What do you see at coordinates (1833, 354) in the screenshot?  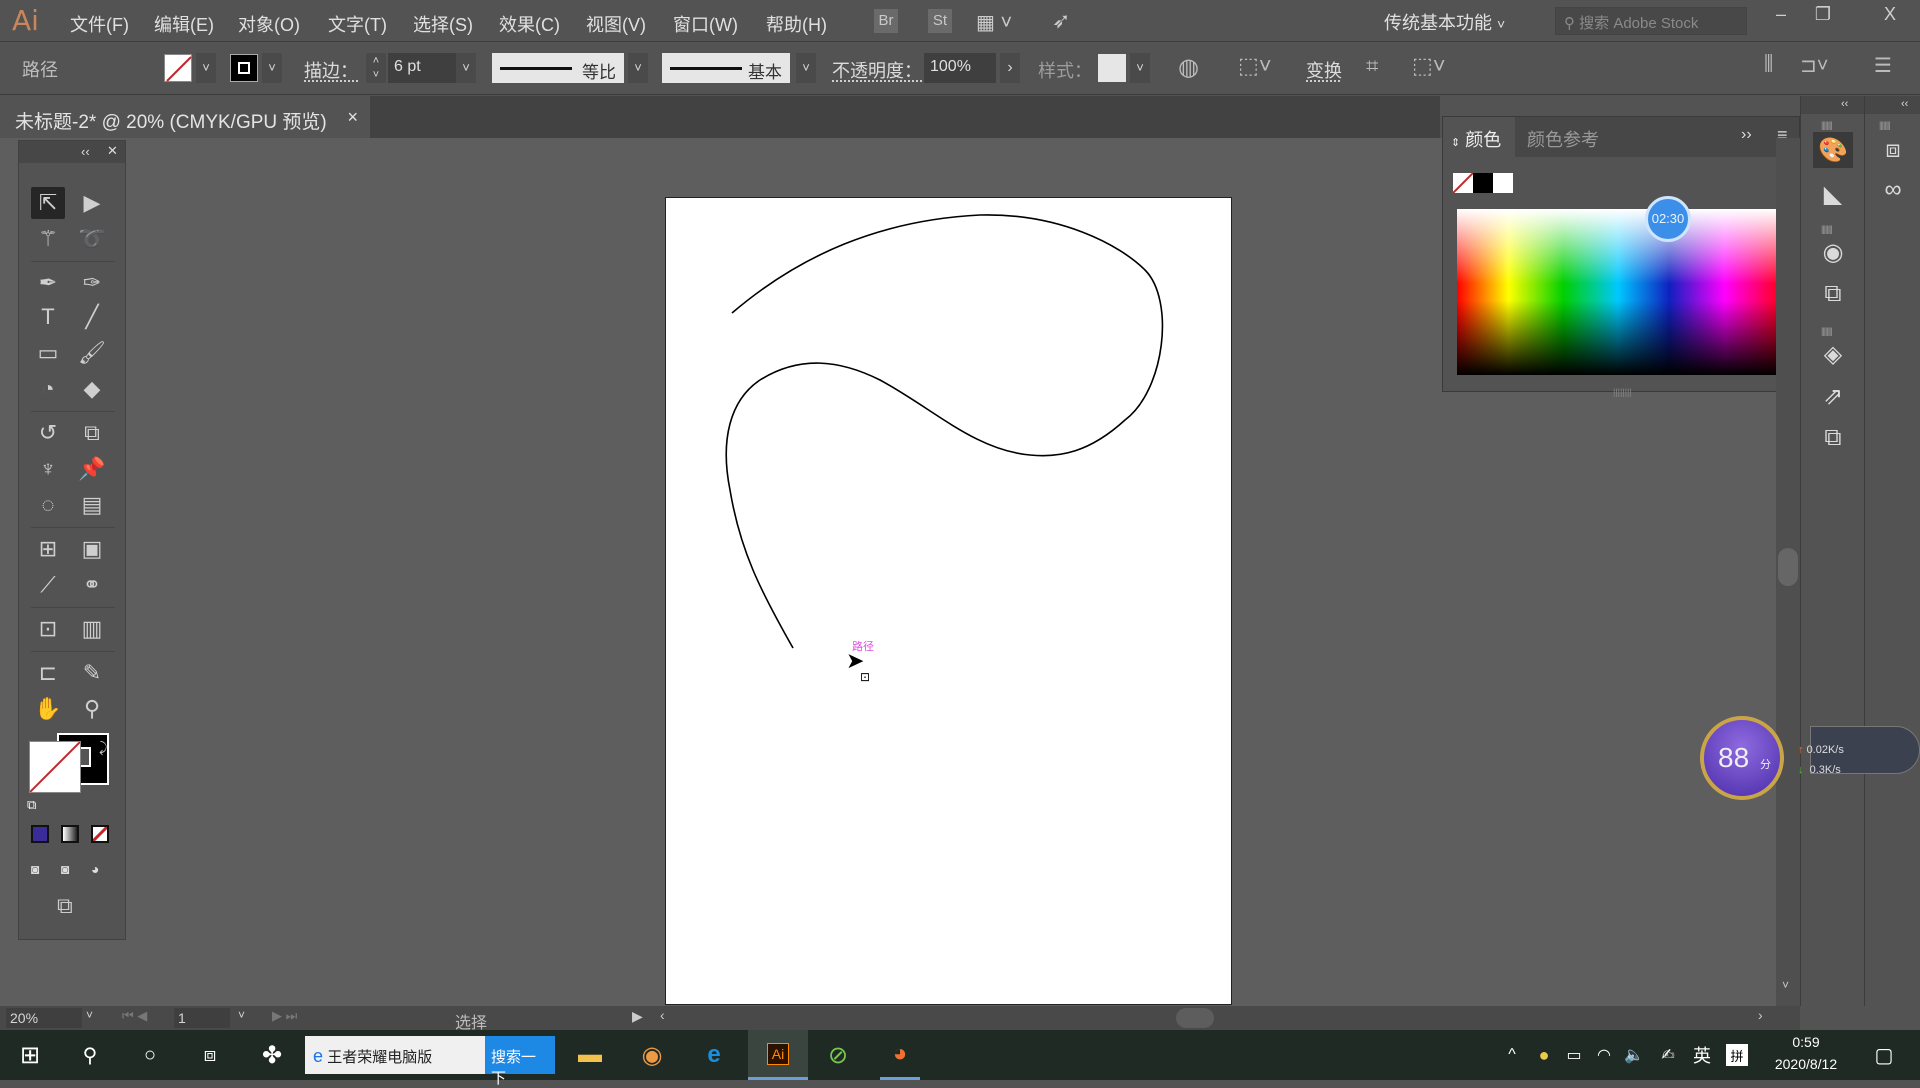 I see `layers-icon: ◈` at bounding box center [1833, 354].